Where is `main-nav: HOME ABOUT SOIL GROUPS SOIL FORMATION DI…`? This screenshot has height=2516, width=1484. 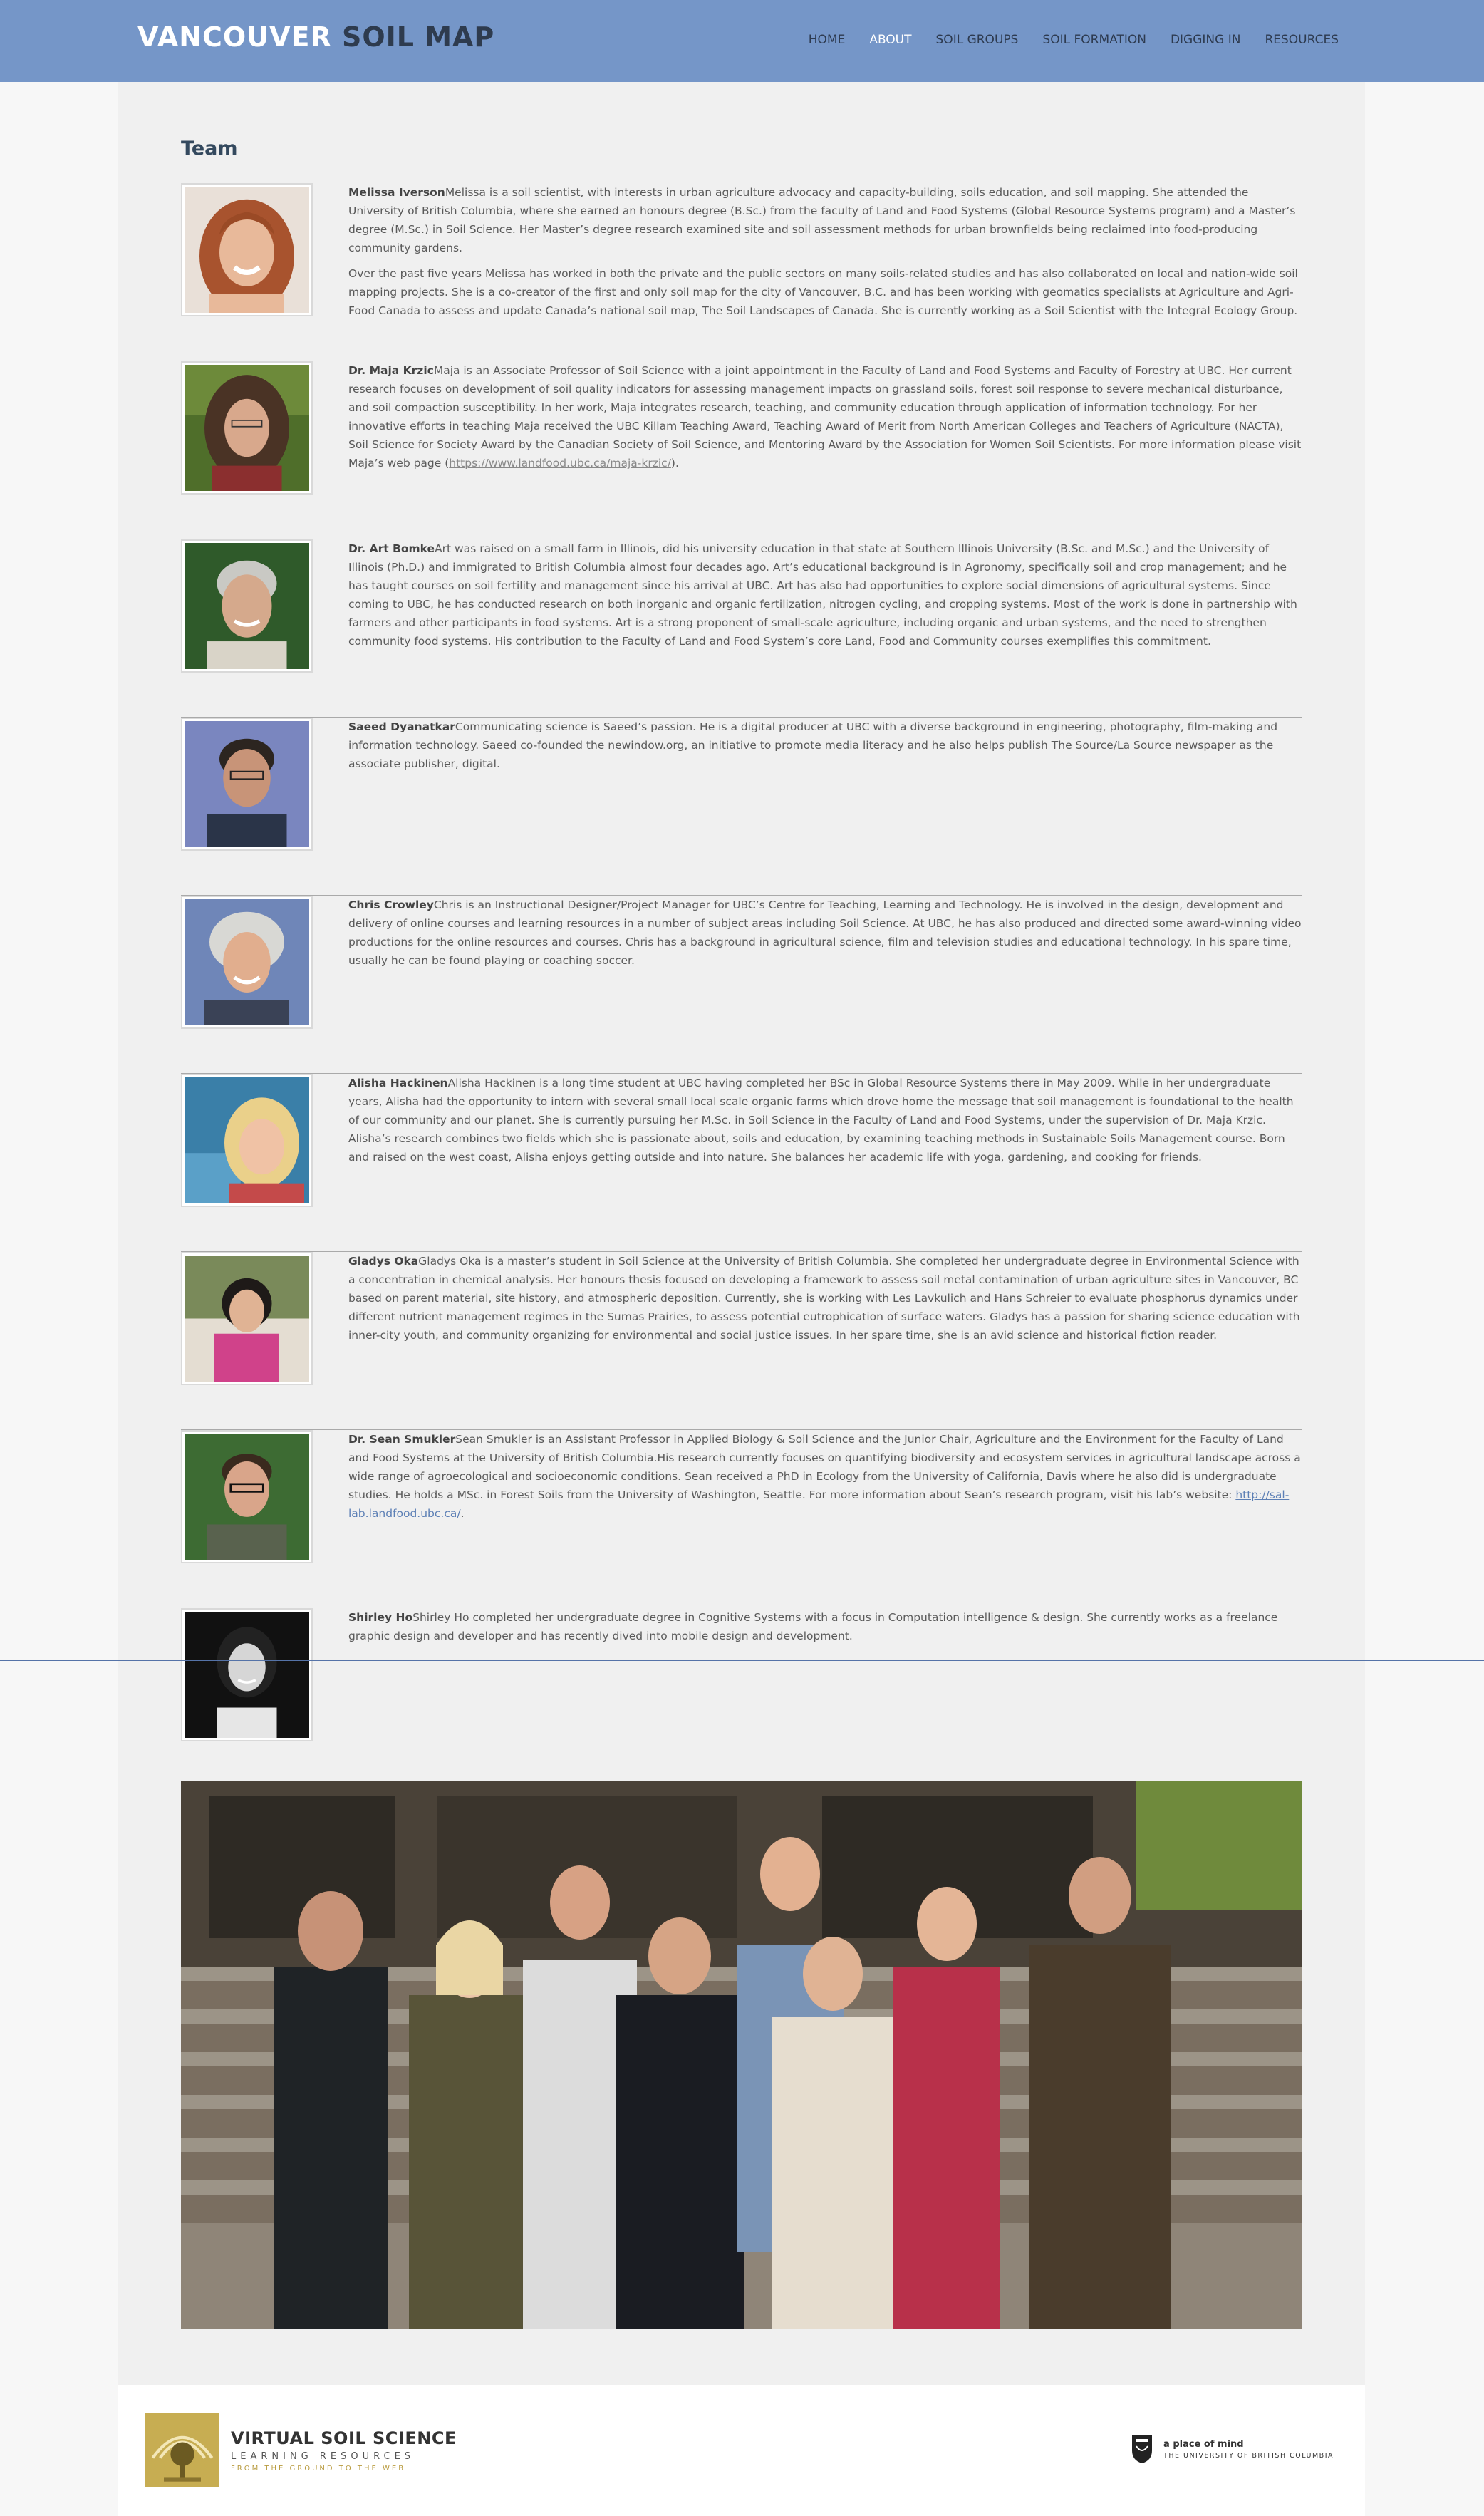
main-nav: HOME ABOUT SOIL GROUPS SOIL FORMATION DI… is located at coordinates (1074, 40).